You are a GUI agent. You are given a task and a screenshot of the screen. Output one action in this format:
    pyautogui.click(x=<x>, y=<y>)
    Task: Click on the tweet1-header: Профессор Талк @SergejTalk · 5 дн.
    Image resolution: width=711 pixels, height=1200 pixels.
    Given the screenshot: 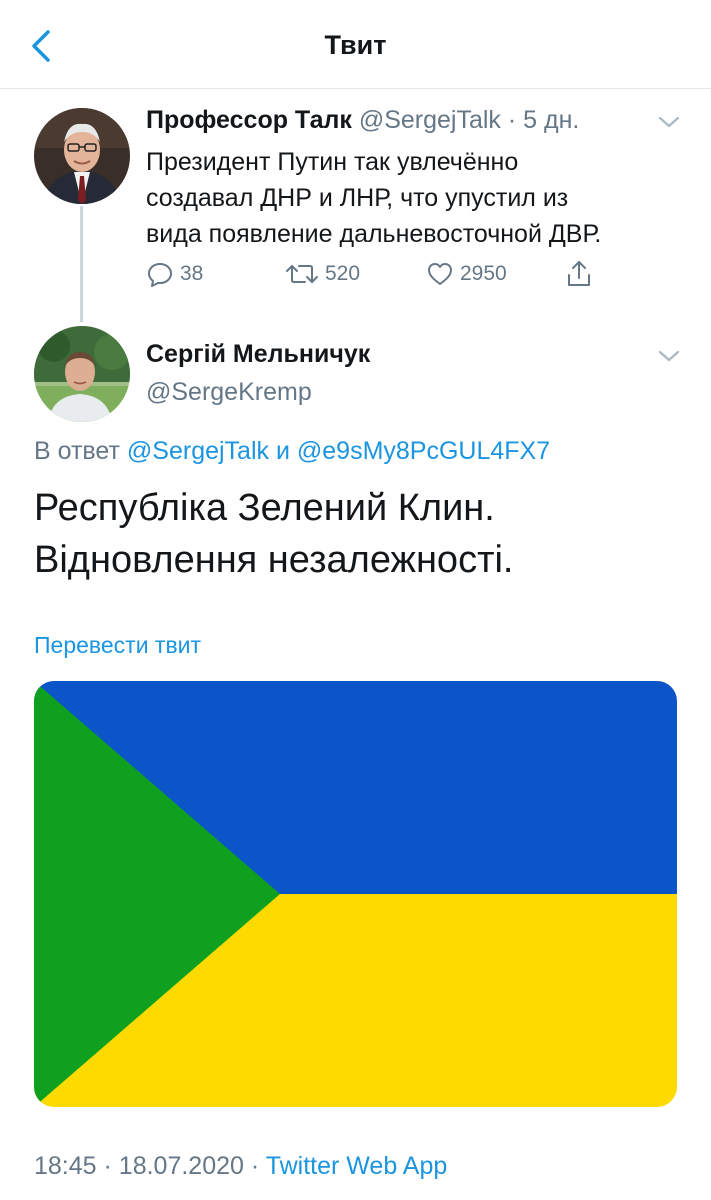 What is the action you would take?
    pyautogui.click(x=362, y=120)
    